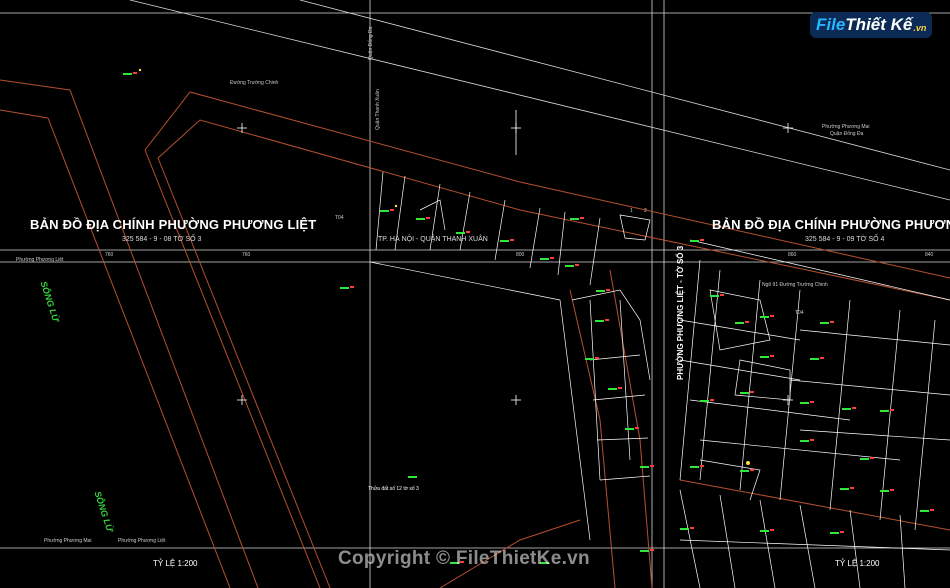 This screenshot has height=588, width=950. Describe the element at coordinates (433, 239) in the screenshot. I see `city-label: TP. HÀ NỘI - QUẬN THANH XUÂN` at that location.